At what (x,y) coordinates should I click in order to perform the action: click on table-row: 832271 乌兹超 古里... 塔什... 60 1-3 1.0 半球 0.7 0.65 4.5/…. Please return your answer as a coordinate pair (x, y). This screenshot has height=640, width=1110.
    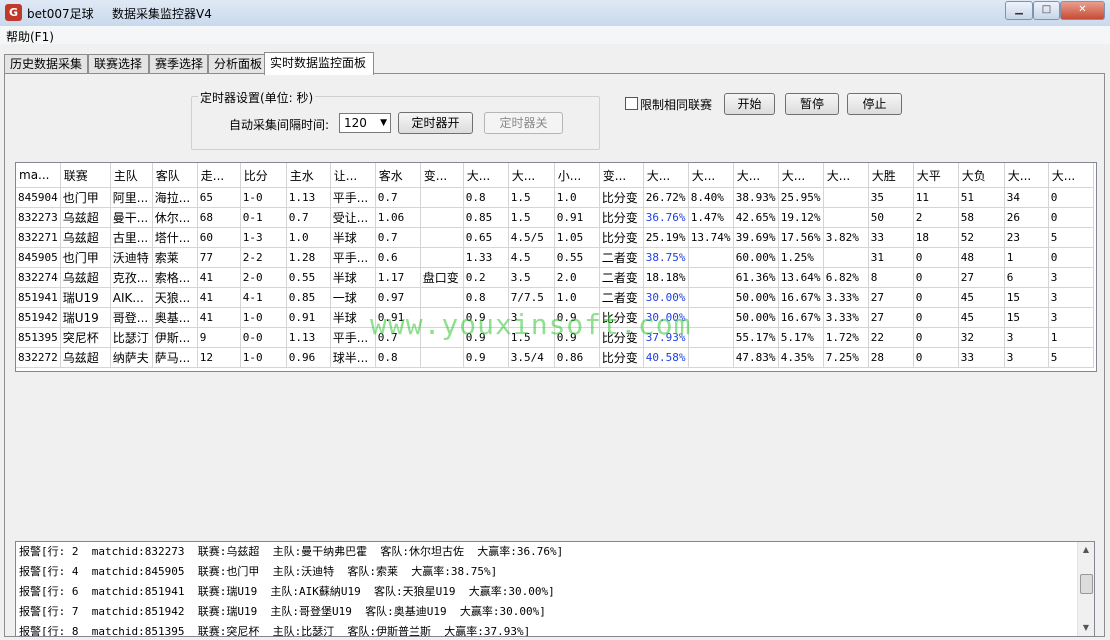
    Looking at the image, I should click on (555, 237).